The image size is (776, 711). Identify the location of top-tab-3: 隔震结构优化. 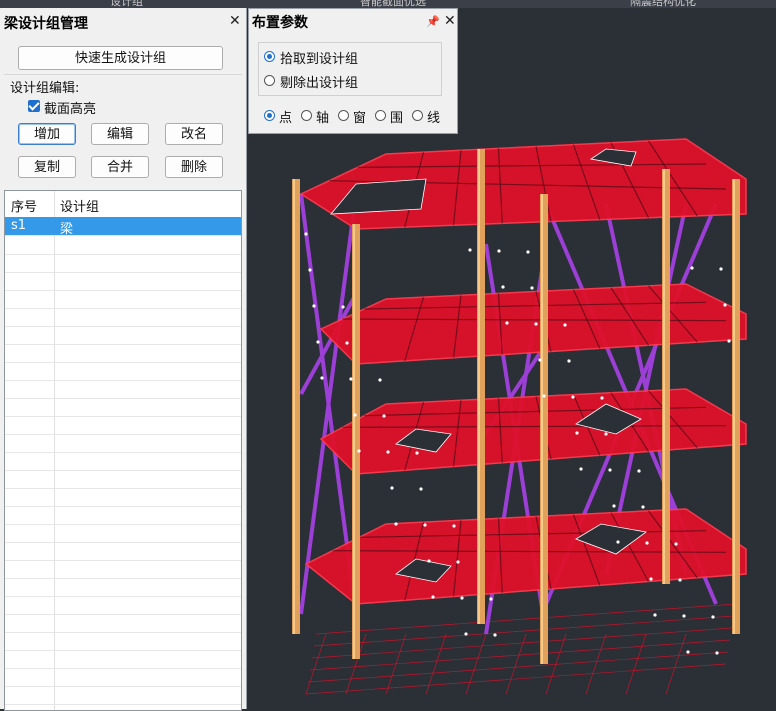
(663, 4).